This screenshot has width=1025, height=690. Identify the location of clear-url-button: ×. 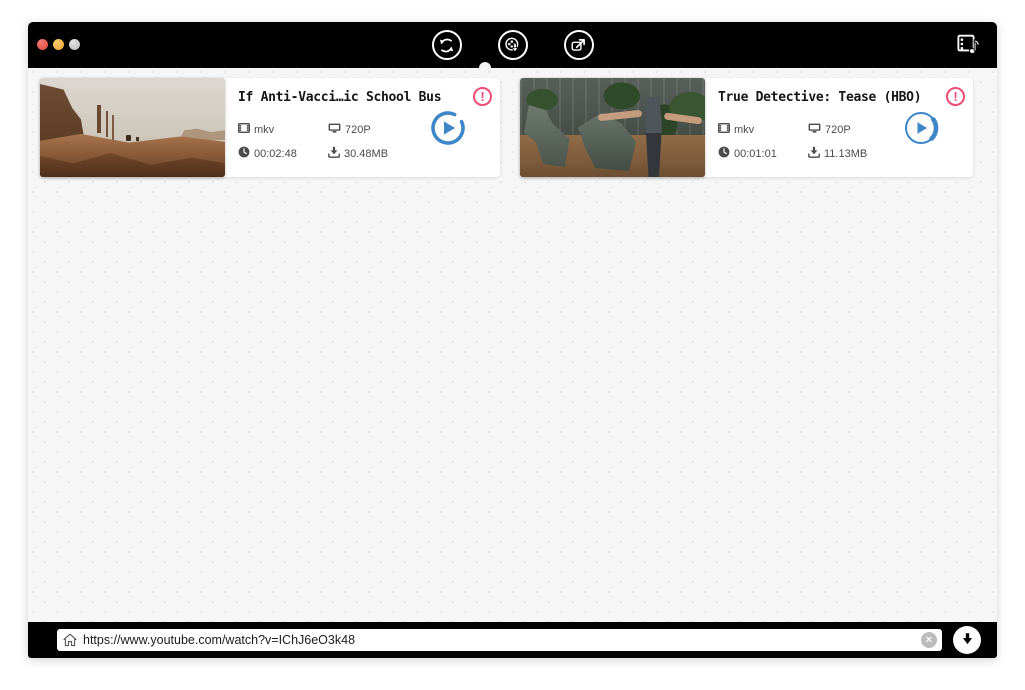
(929, 640).